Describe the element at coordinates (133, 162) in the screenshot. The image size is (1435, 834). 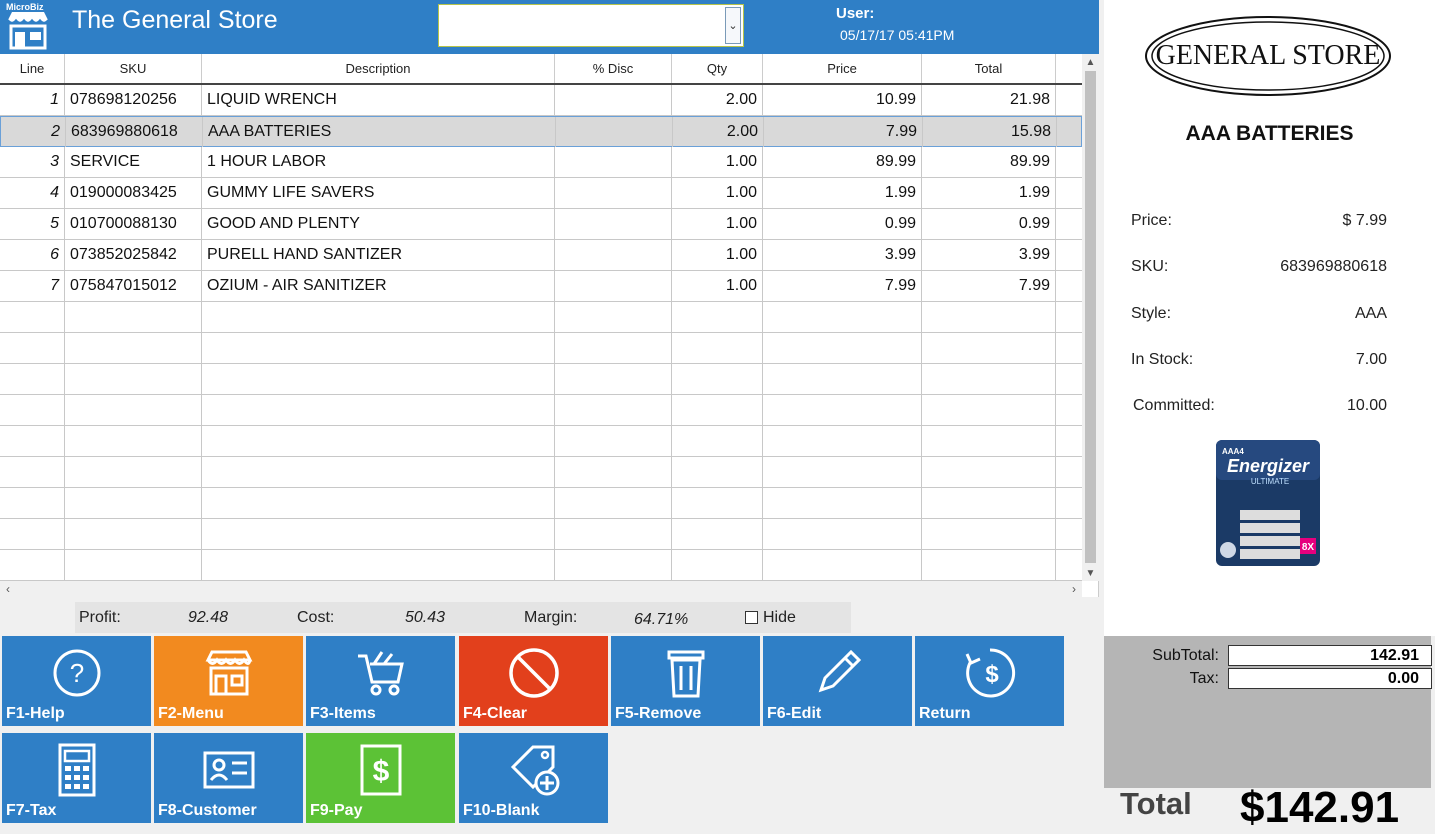
I see `cell-sku: SERVICE` at that location.